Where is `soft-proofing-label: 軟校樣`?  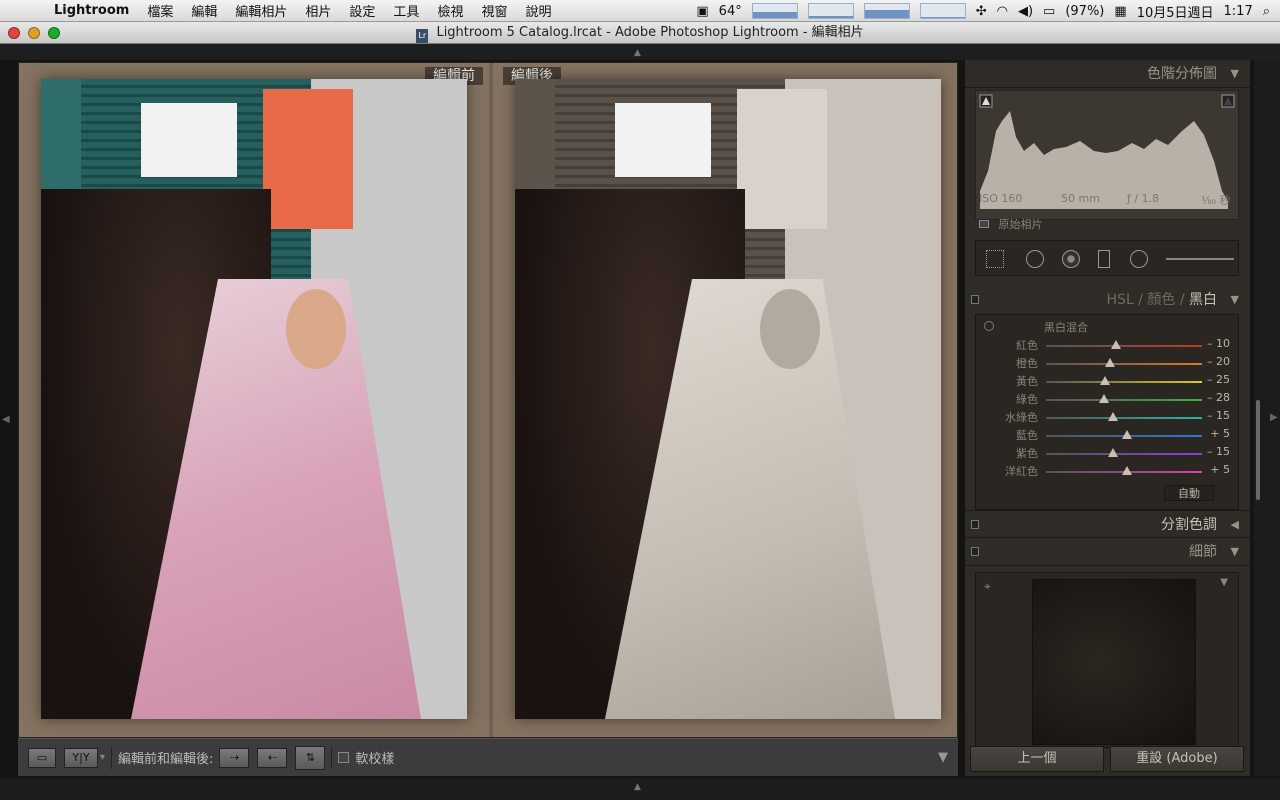 soft-proofing-label: 軟校樣 is located at coordinates (374, 757).